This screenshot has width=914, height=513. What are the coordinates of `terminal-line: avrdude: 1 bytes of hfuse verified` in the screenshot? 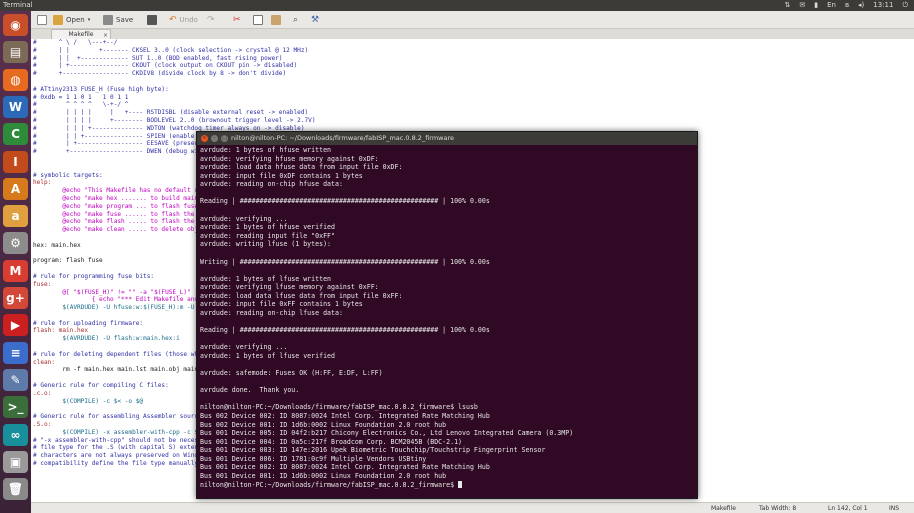 It's located at (267, 227).